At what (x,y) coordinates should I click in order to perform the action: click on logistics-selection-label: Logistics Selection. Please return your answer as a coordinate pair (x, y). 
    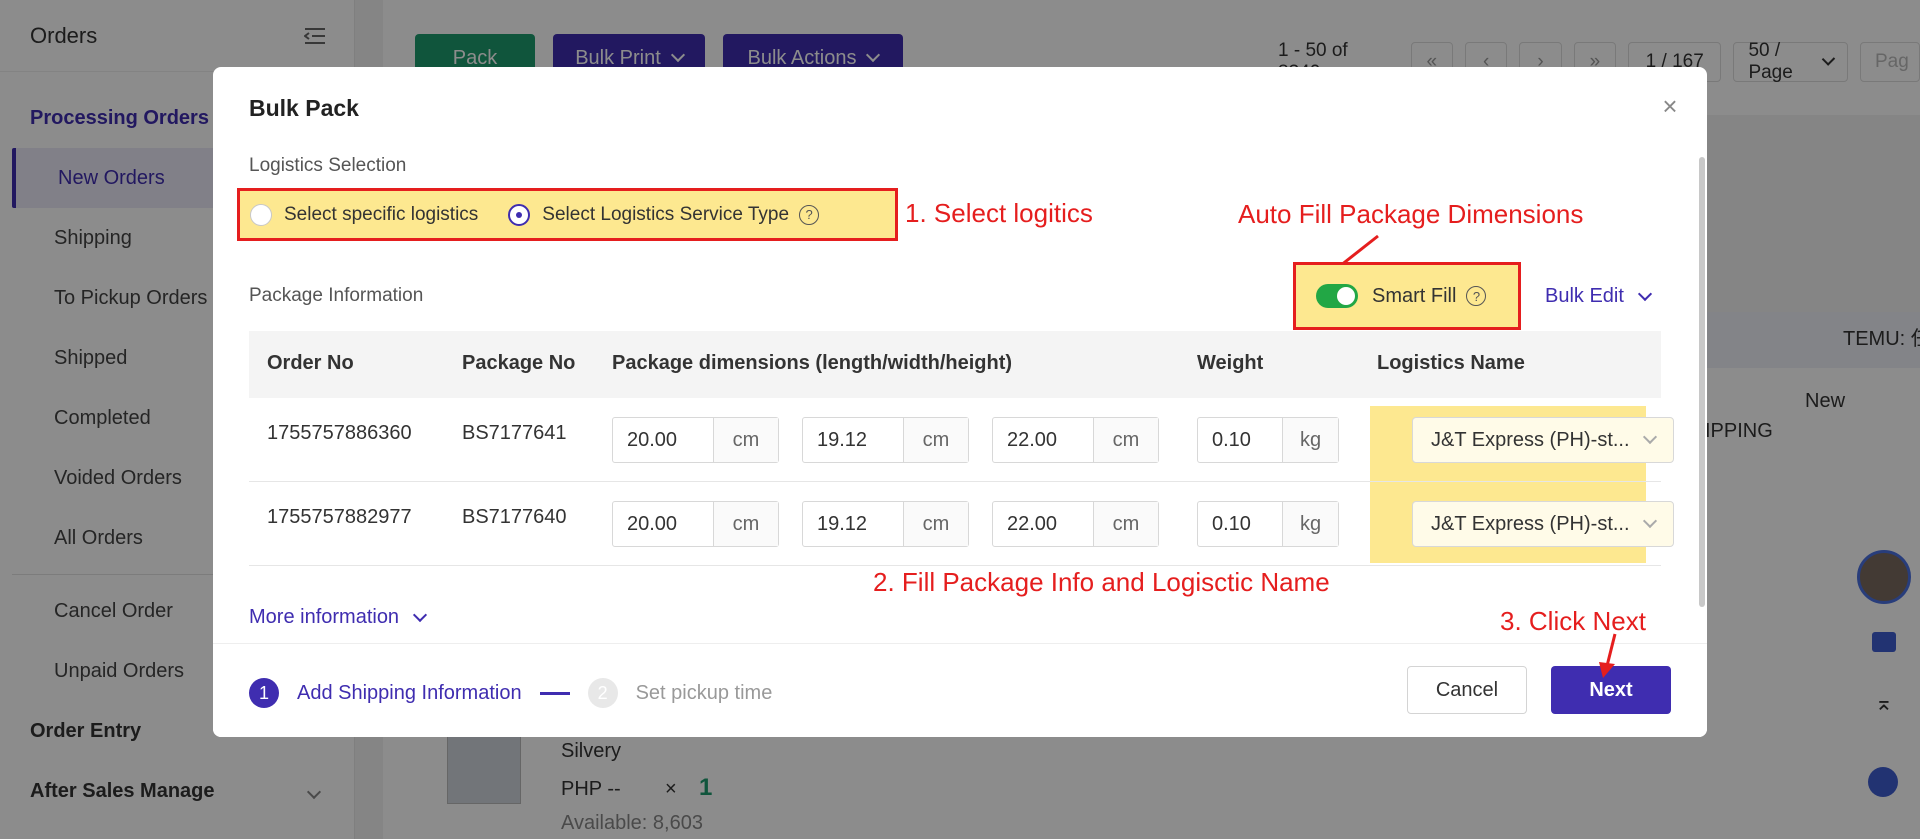
    Looking at the image, I should click on (328, 165).